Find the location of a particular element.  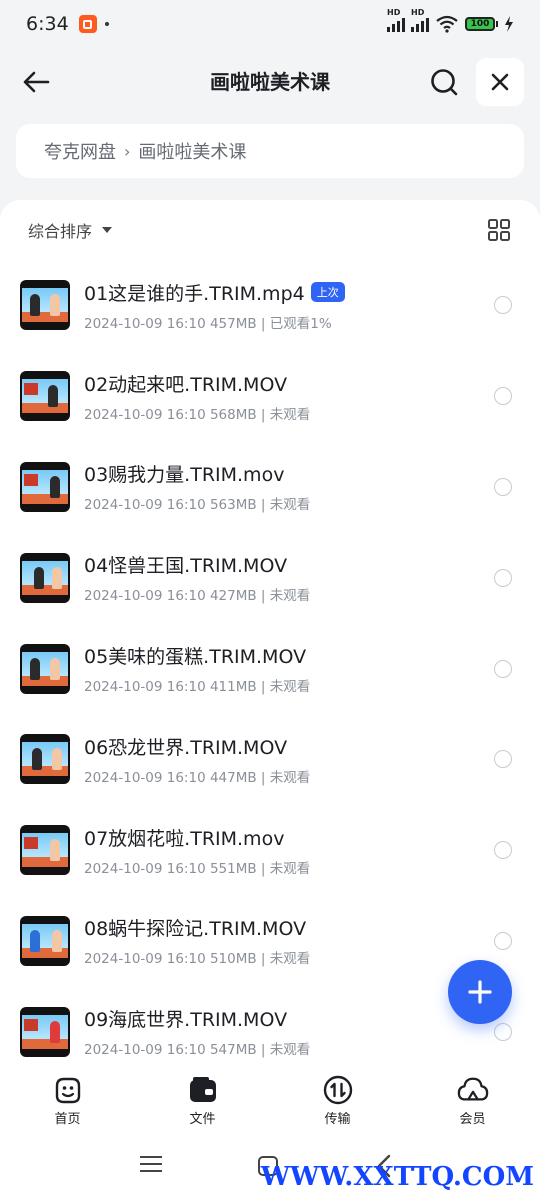

file-meta: 2024-10-09 16:10 427MB | 未观看 is located at coordinates (197, 596).